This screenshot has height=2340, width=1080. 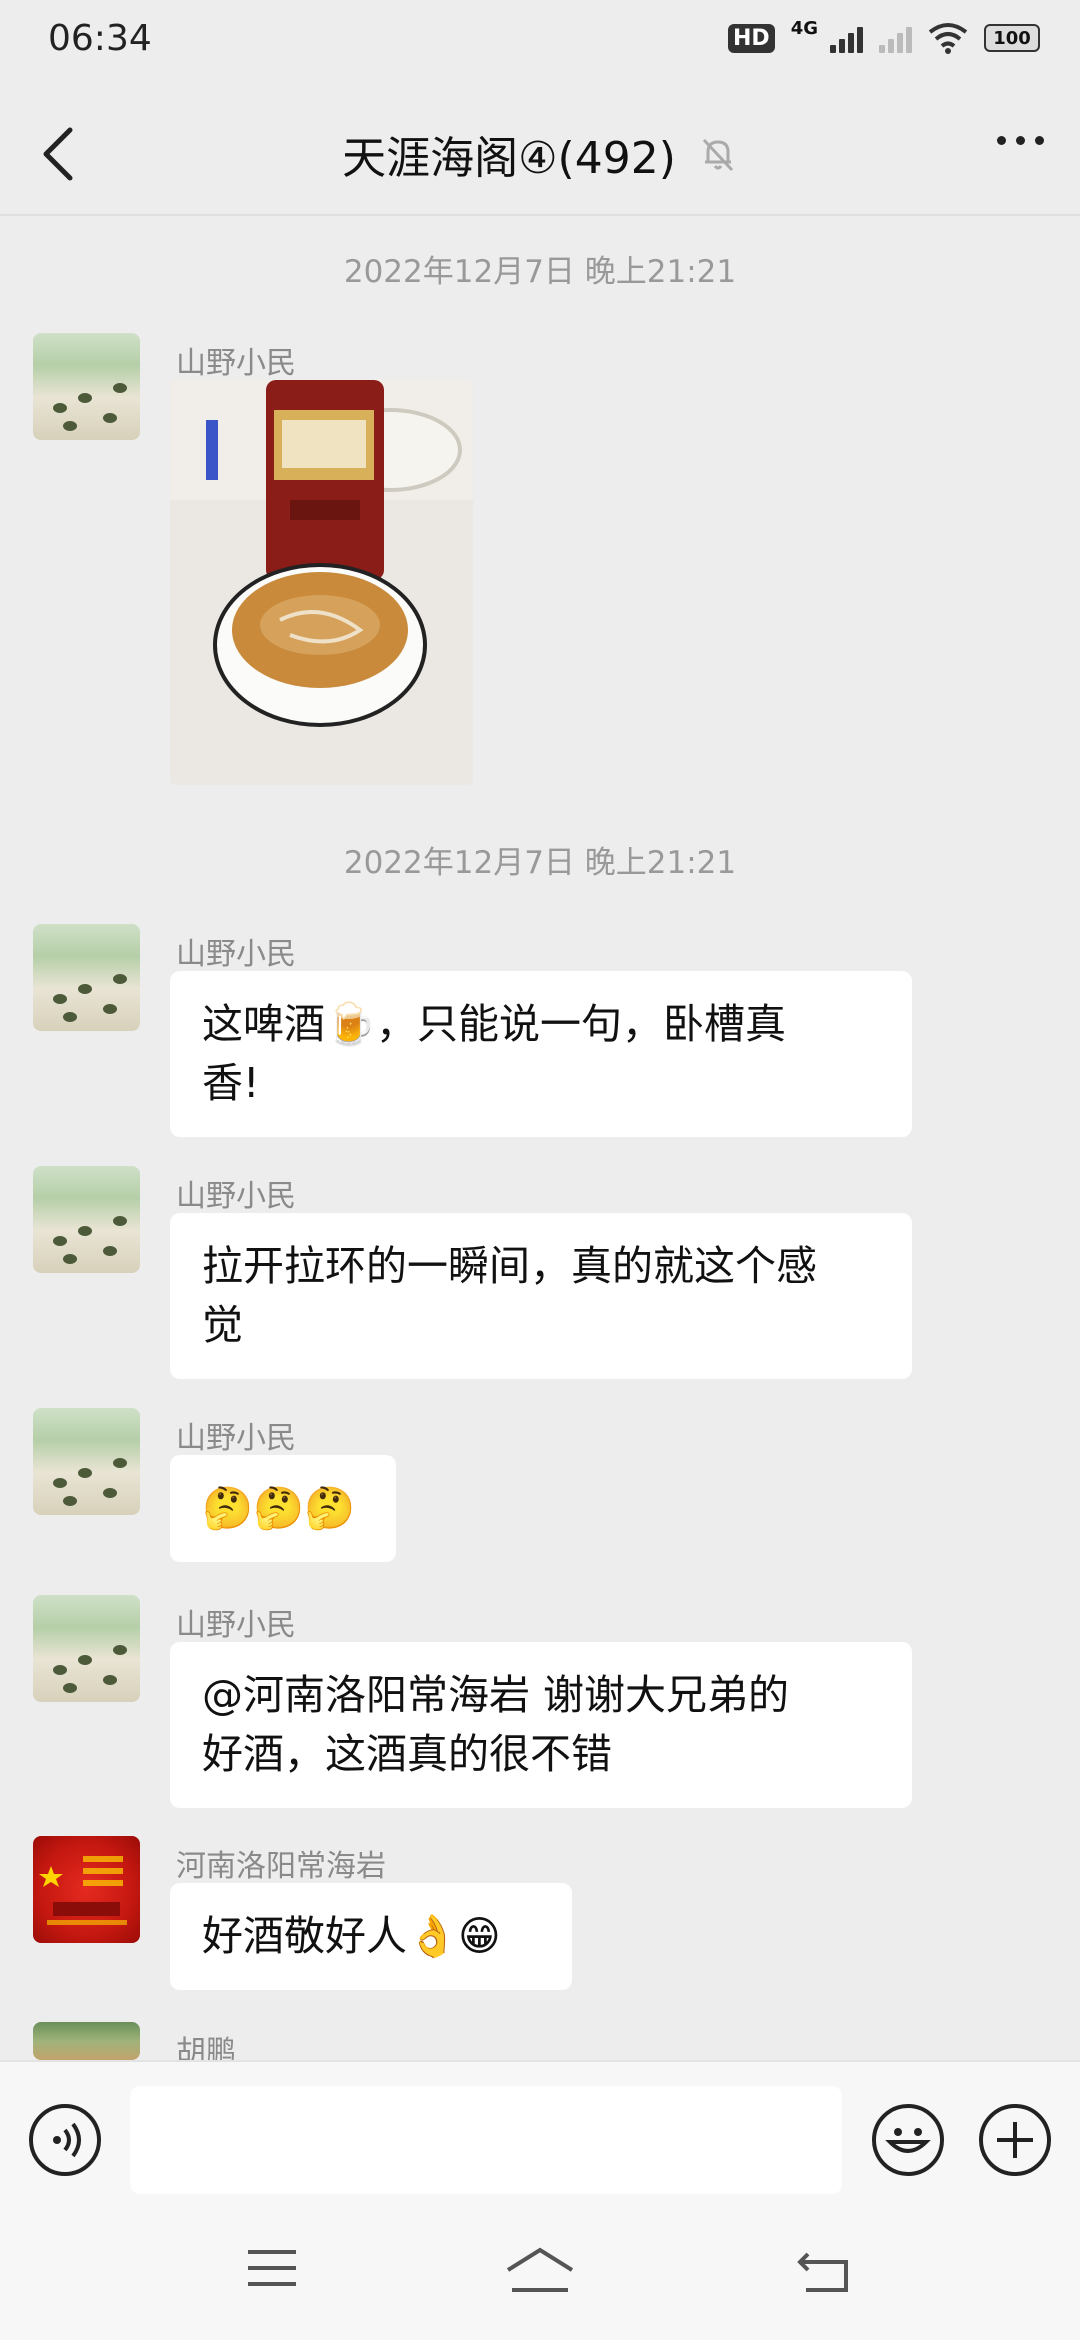 I want to click on chat-title-container: 天涯海阁④(492), so click(x=540, y=154).